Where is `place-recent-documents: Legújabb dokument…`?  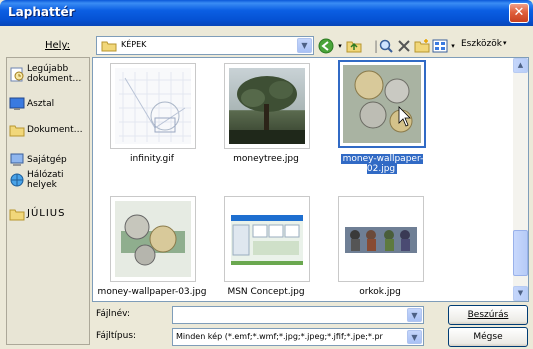 place-recent-documents: Legújabb dokument… is located at coordinates (49, 74).